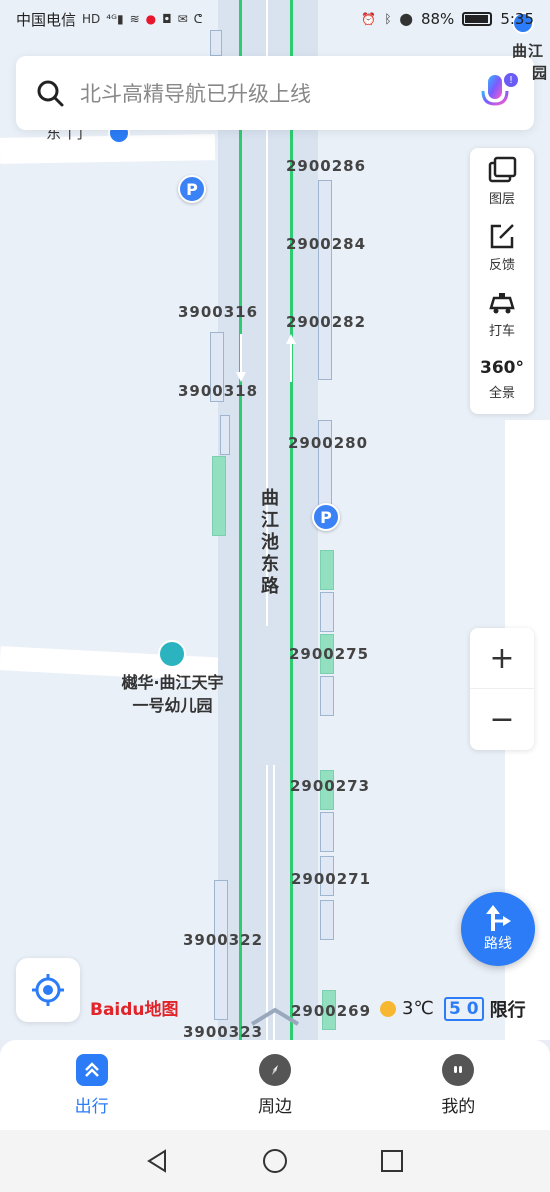 The image size is (550, 1192). I want to click on weather-temp: 3℃, so click(418, 1008).